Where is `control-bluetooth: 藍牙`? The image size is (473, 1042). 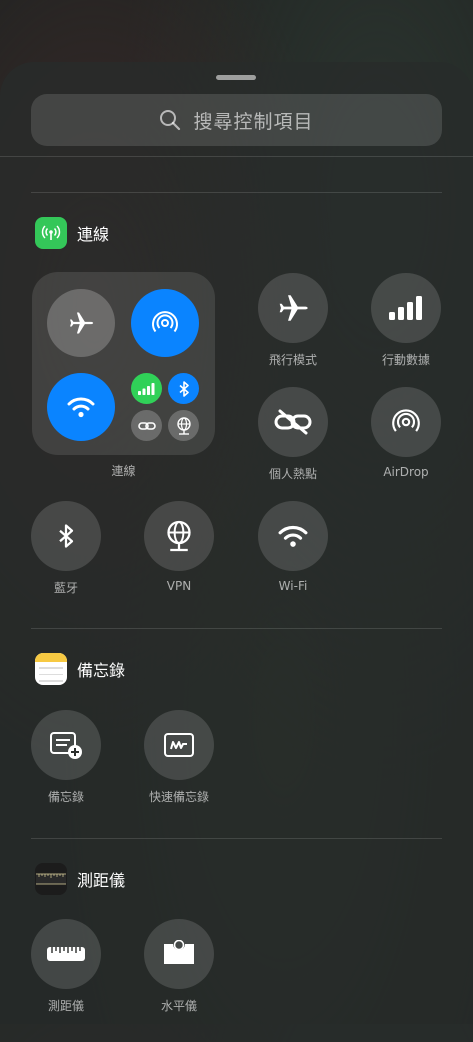 control-bluetooth: 藍牙 is located at coordinates (66, 548).